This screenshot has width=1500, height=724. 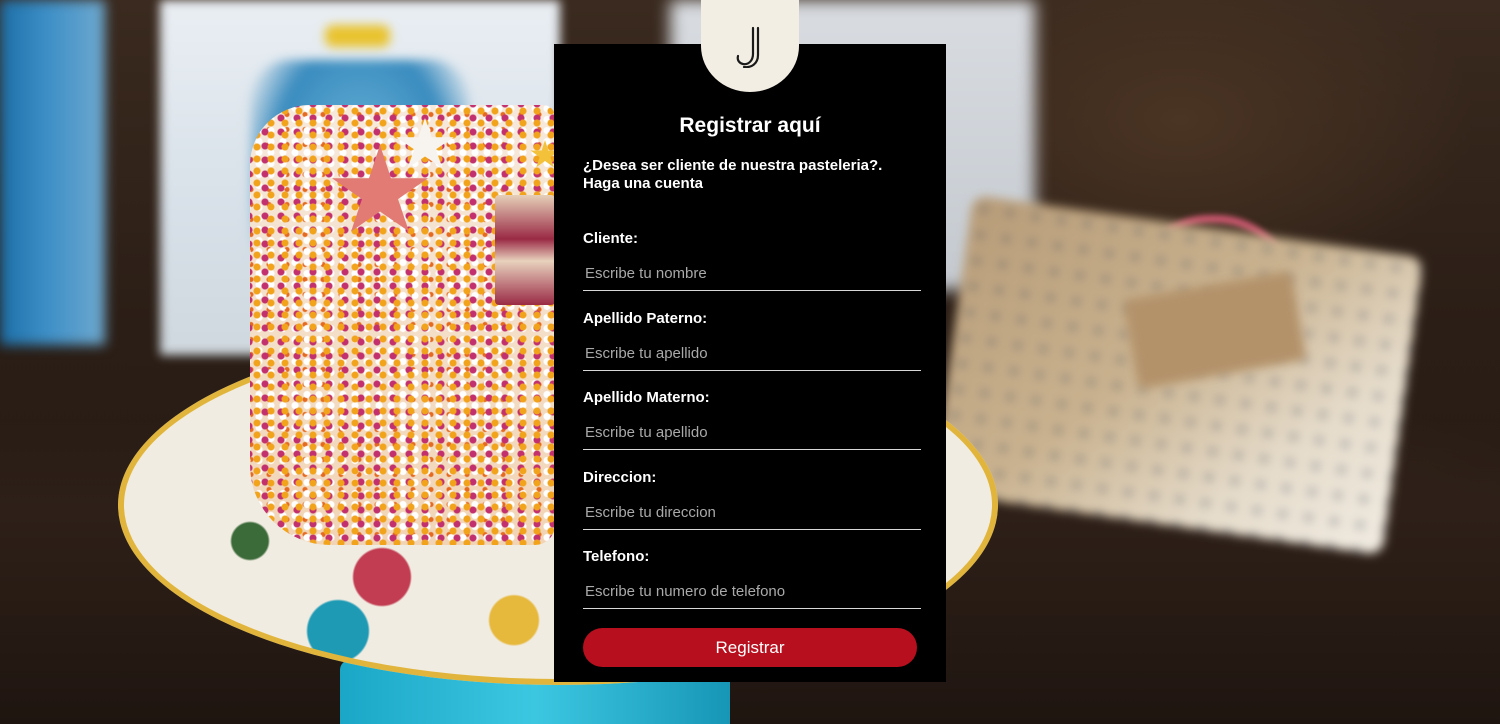 What do you see at coordinates (750, 647) in the screenshot?
I see `register-button: Registrar` at bounding box center [750, 647].